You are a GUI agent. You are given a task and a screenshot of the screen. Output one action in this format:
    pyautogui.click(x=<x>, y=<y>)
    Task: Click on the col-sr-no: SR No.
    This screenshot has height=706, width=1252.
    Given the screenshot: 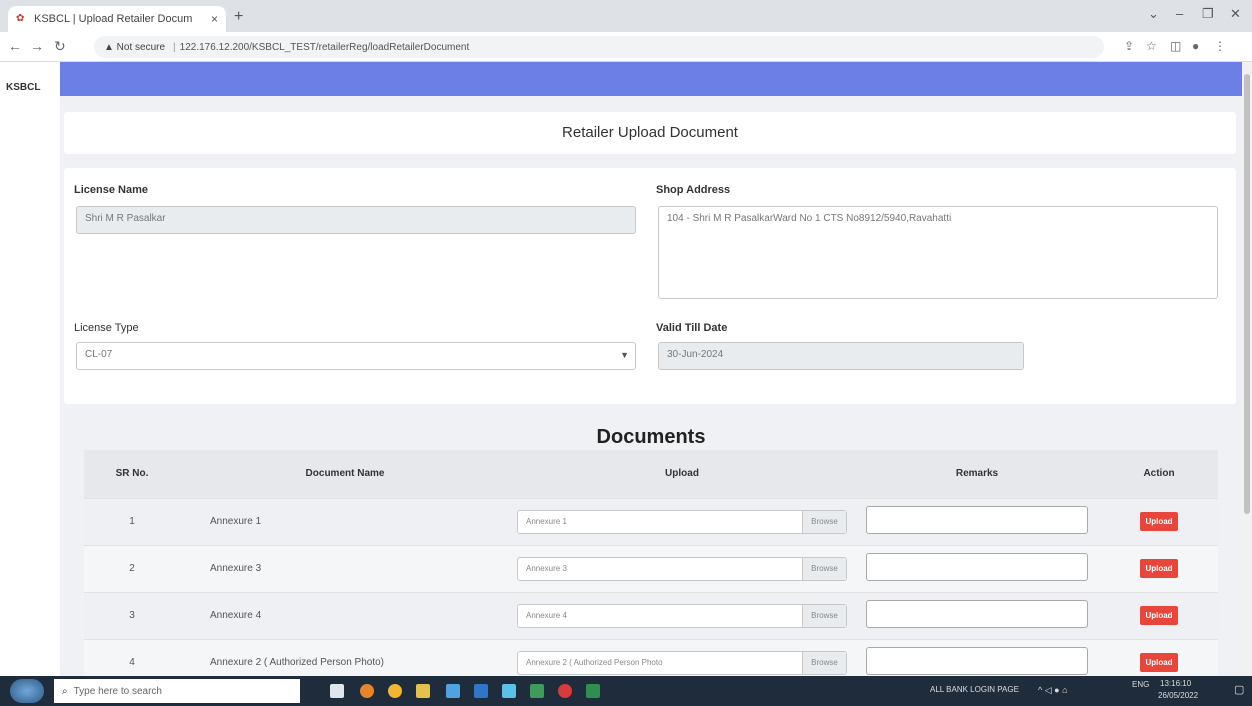 What is the action you would take?
    pyautogui.click(x=132, y=474)
    